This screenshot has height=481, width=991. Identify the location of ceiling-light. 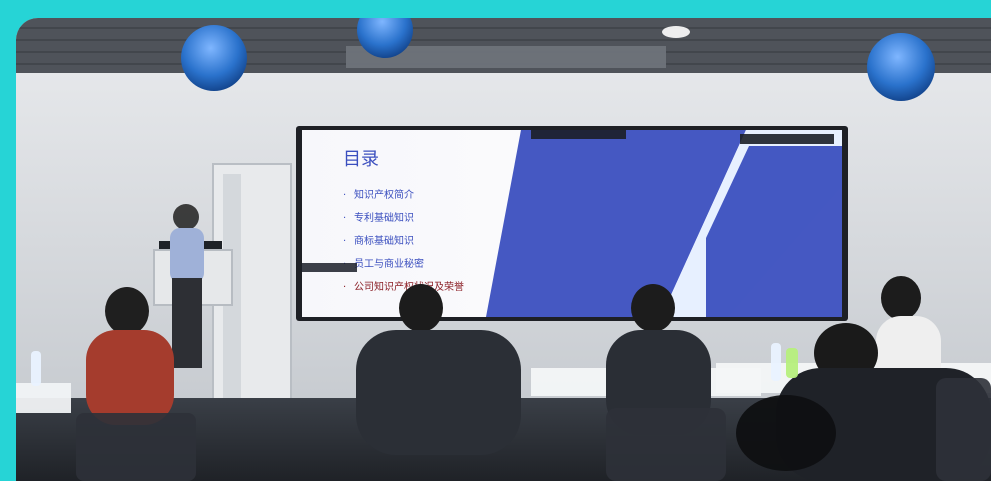
(676, 32).